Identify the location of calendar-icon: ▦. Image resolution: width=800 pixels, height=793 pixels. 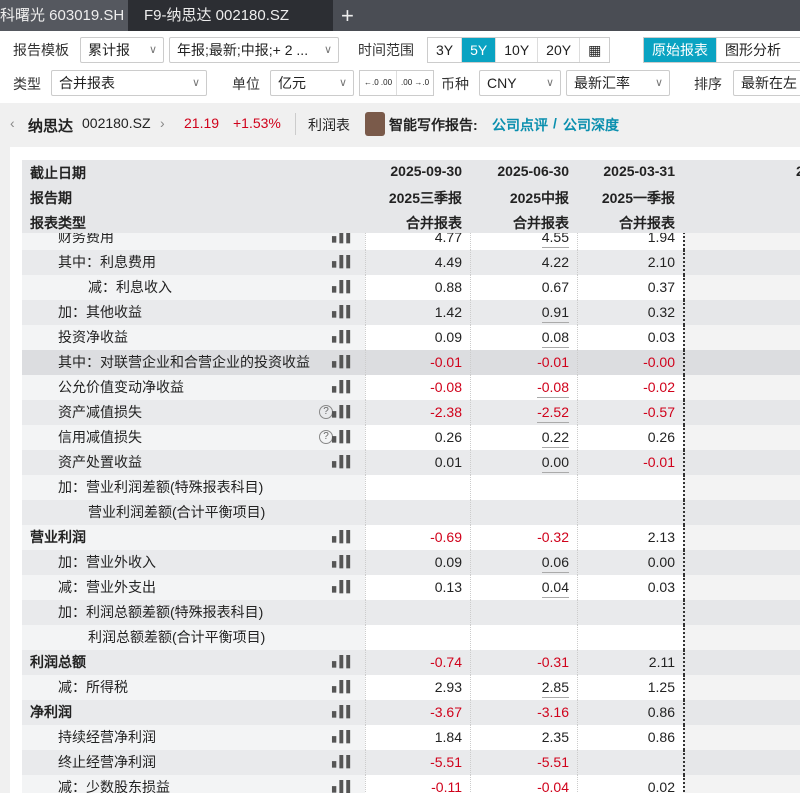
(594, 50).